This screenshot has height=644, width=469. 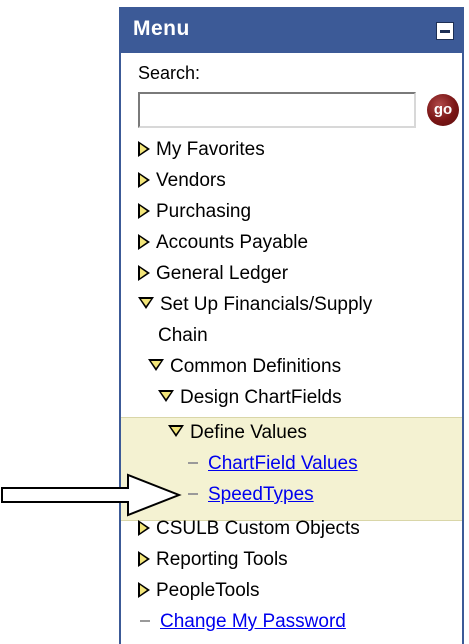 I want to click on menu-item-label: Design ChartFields, so click(x=261, y=397).